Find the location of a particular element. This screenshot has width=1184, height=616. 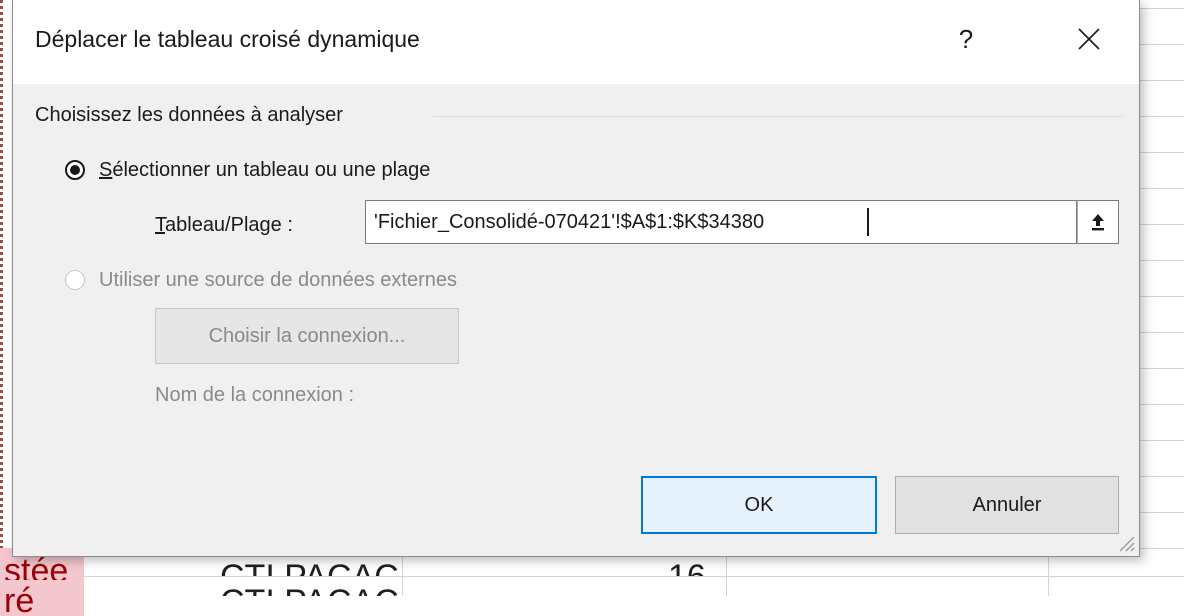

radio-external-source-label: Utiliser une source de données externes is located at coordinates (278, 280).